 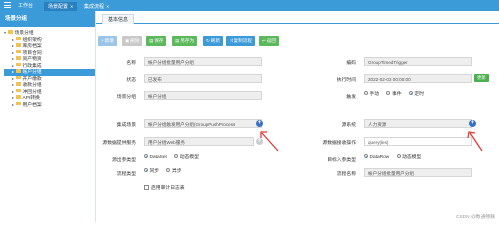 I want to click on flow-type-label: 流程类型, so click(x=126, y=174).